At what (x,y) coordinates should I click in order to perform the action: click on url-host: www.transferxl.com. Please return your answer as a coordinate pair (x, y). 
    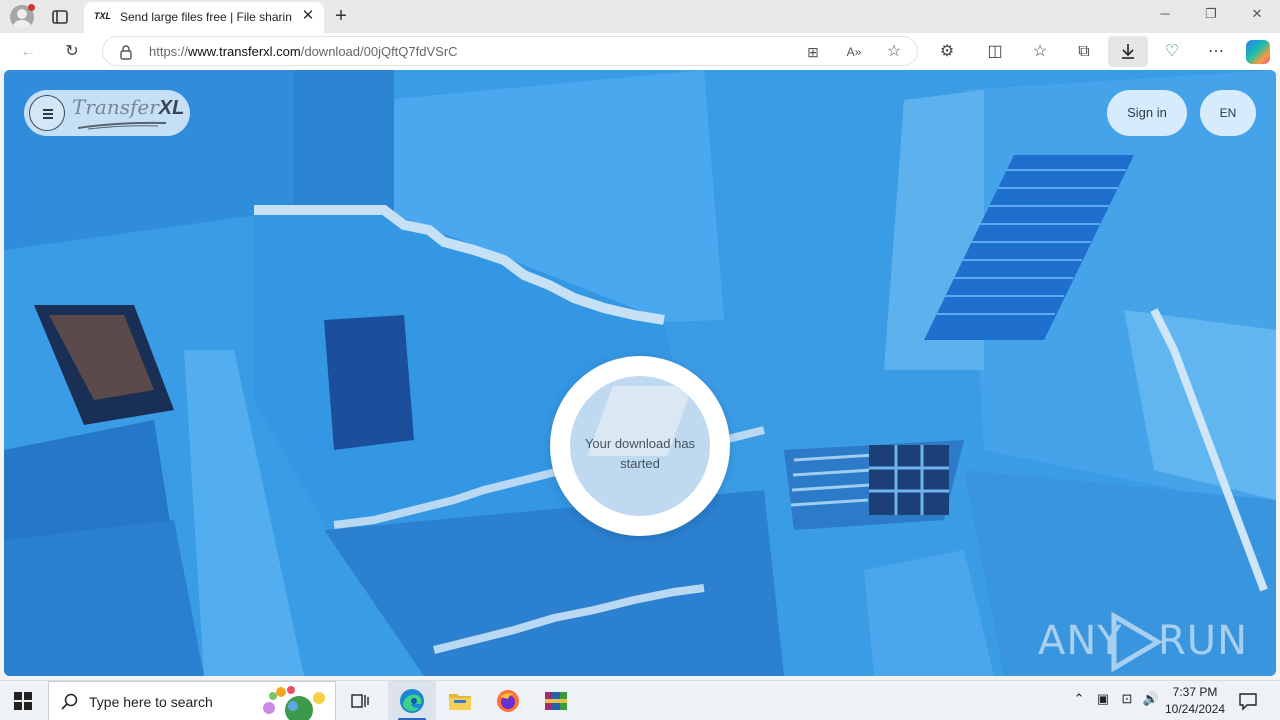
    Looking at the image, I should click on (244, 51).